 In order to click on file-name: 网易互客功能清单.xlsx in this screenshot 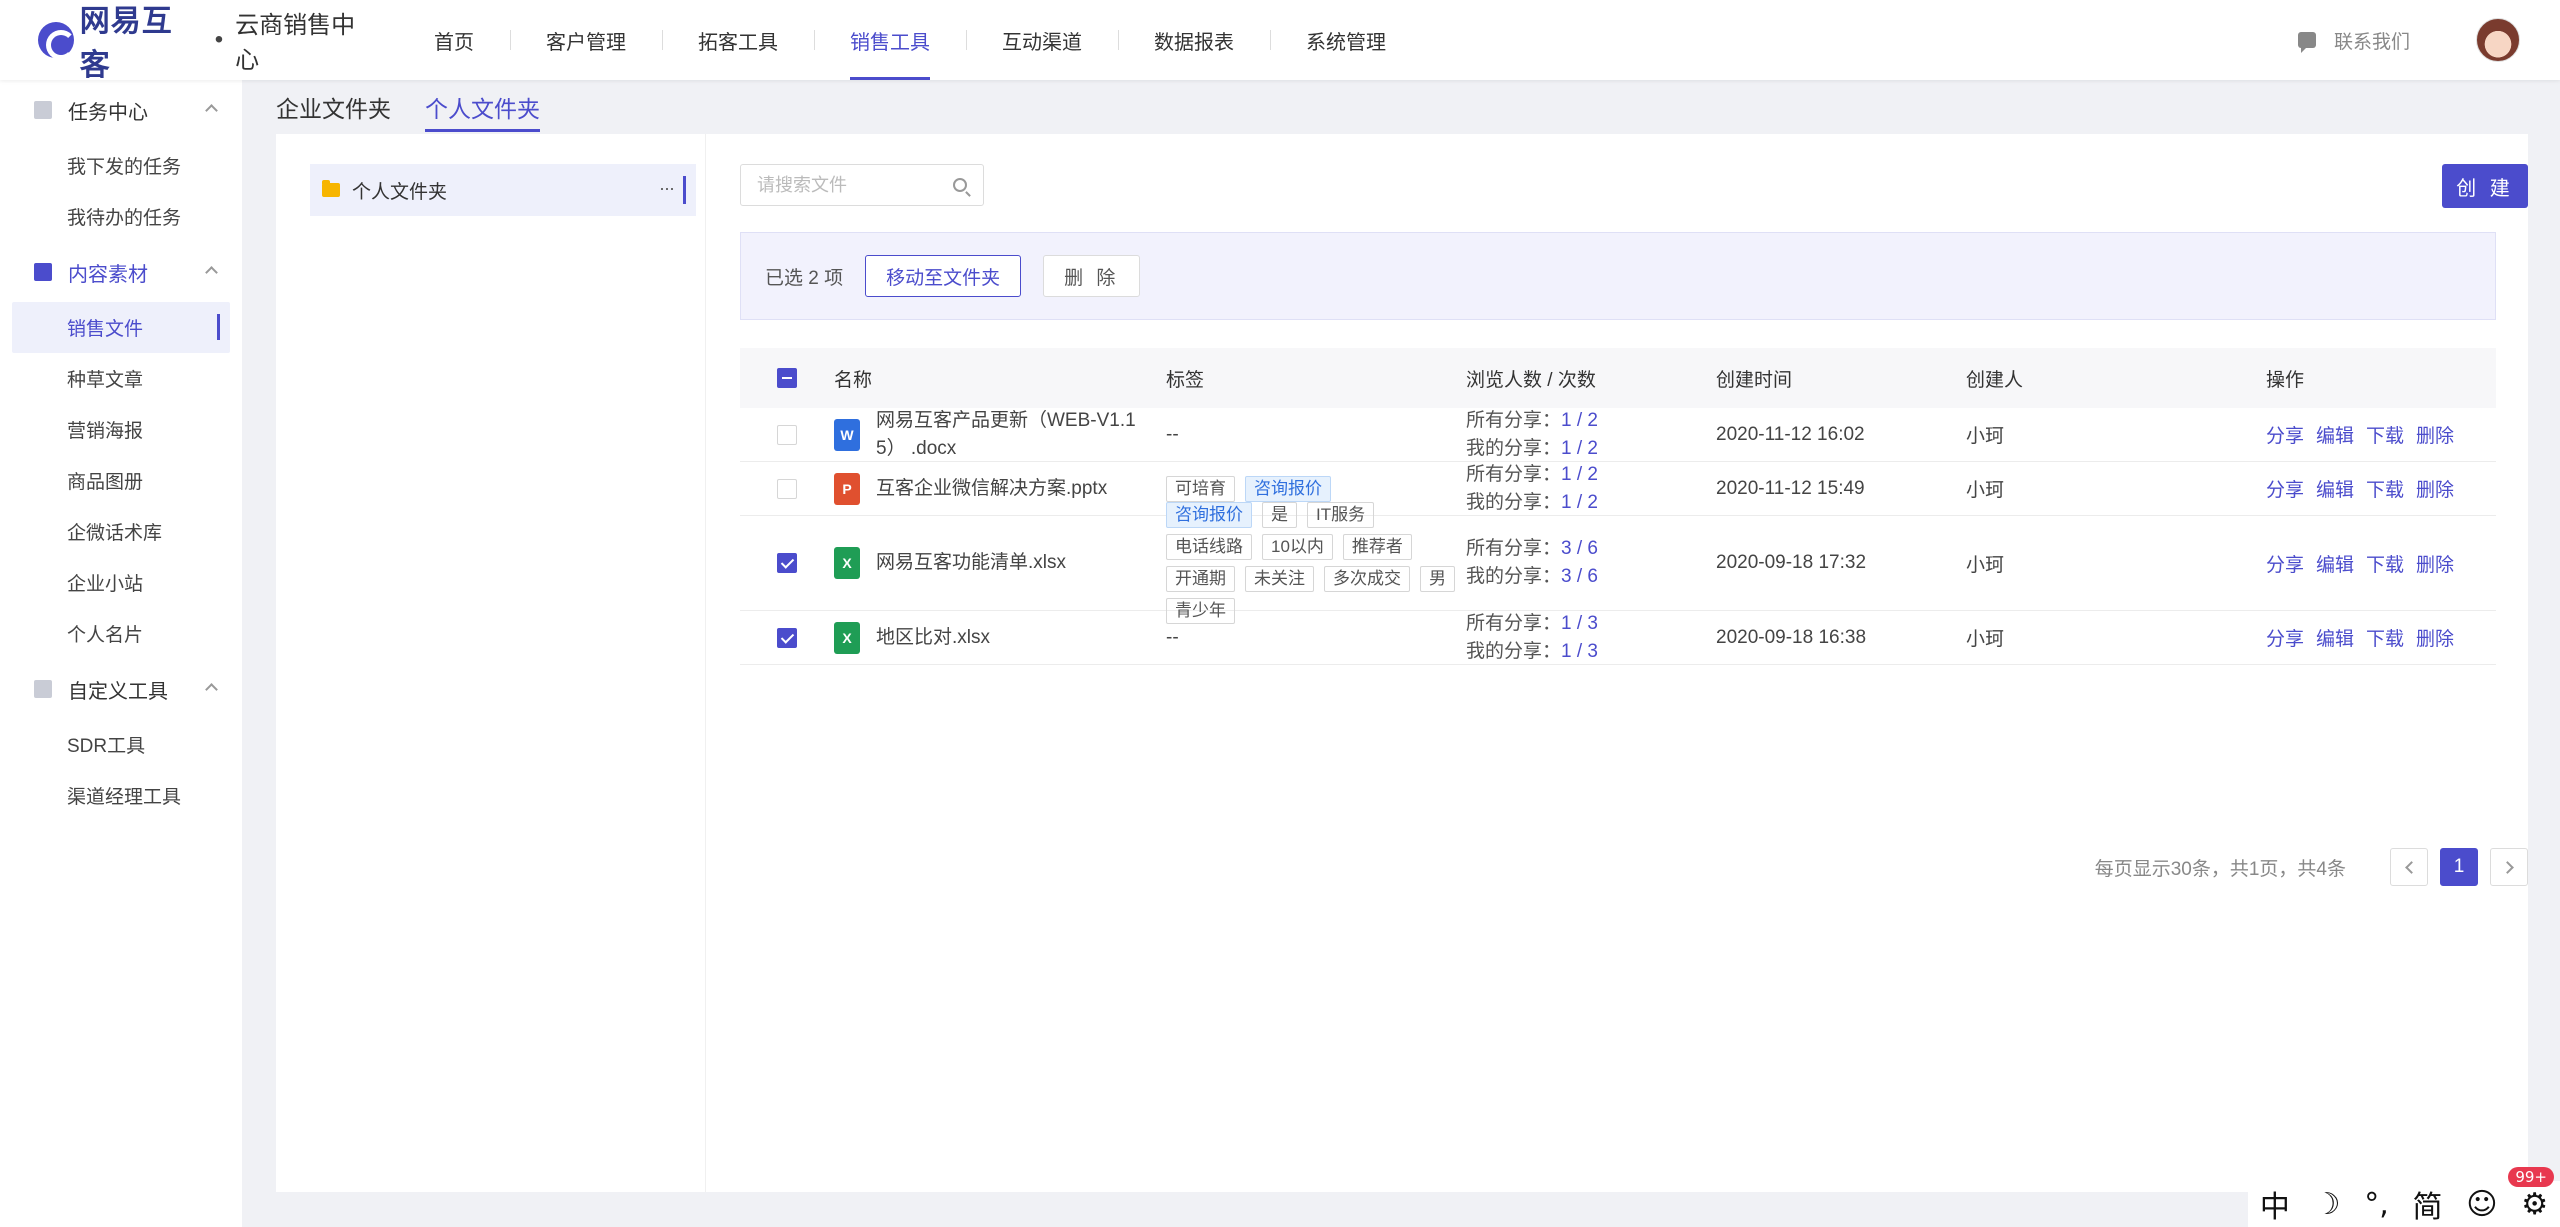, I will do `click(971, 563)`.